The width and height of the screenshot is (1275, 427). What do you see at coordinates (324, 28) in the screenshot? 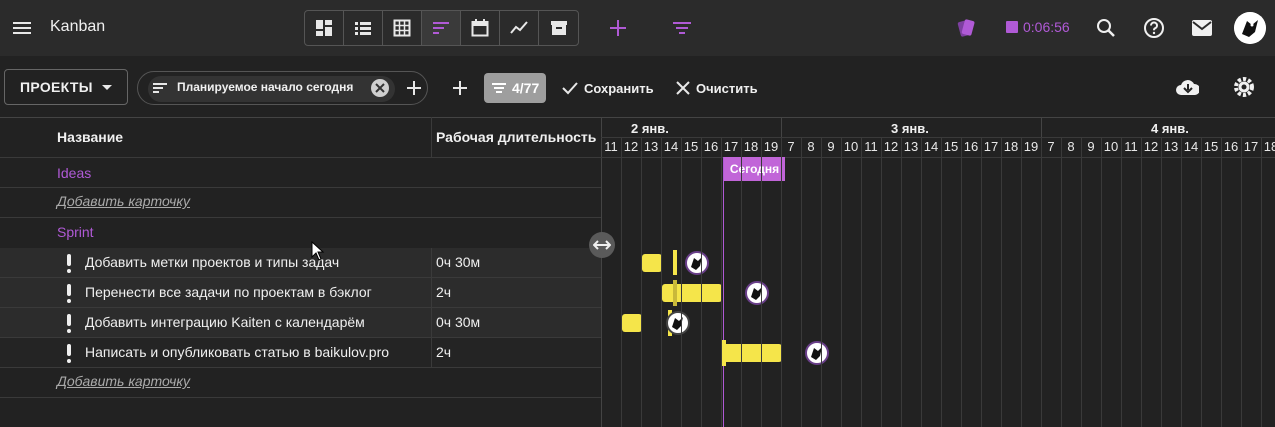
I see `board-view-icon` at bounding box center [324, 28].